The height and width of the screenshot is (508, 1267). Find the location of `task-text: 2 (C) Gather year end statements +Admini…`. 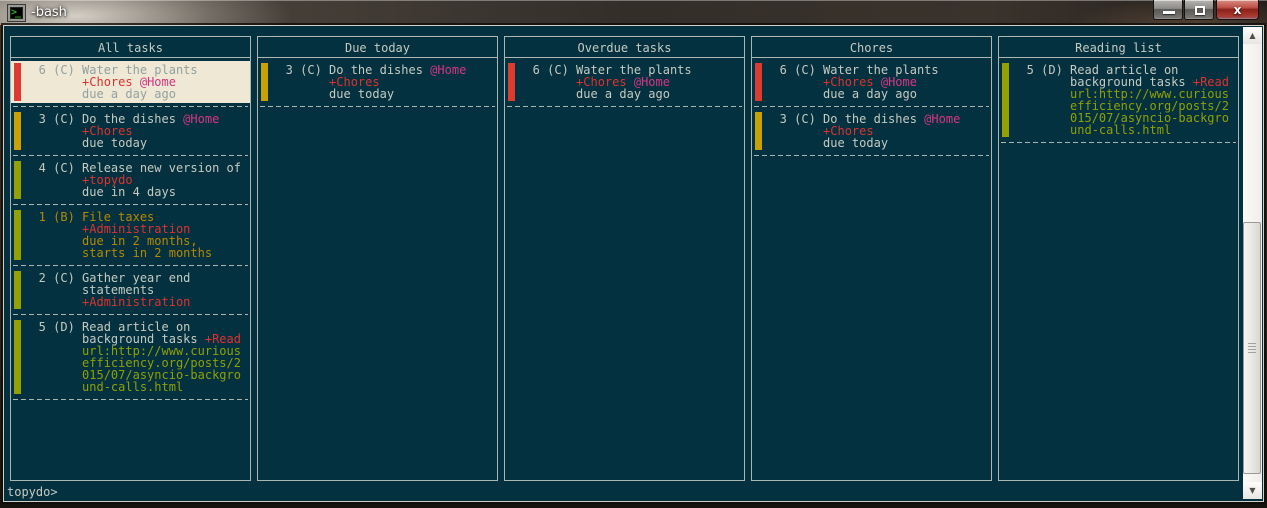

task-text: 2 (C) Gather year end statements +Admini… is located at coordinates (104, 290).